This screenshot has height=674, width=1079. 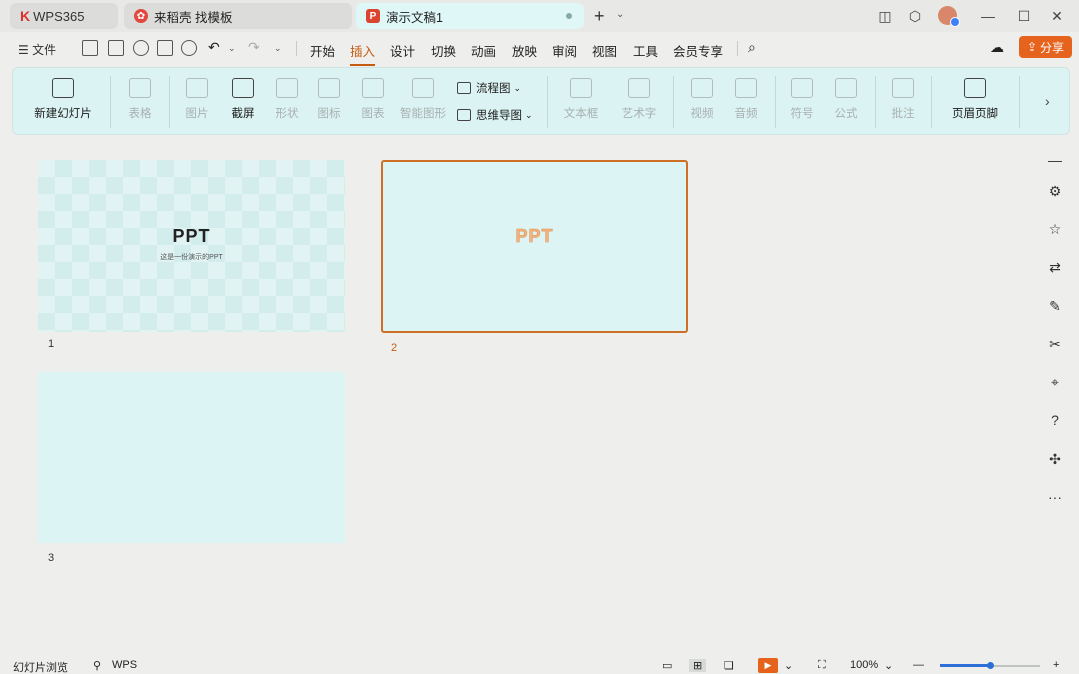 I want to click on tab-wps365: K WPS365, so click(x=64, y=16).